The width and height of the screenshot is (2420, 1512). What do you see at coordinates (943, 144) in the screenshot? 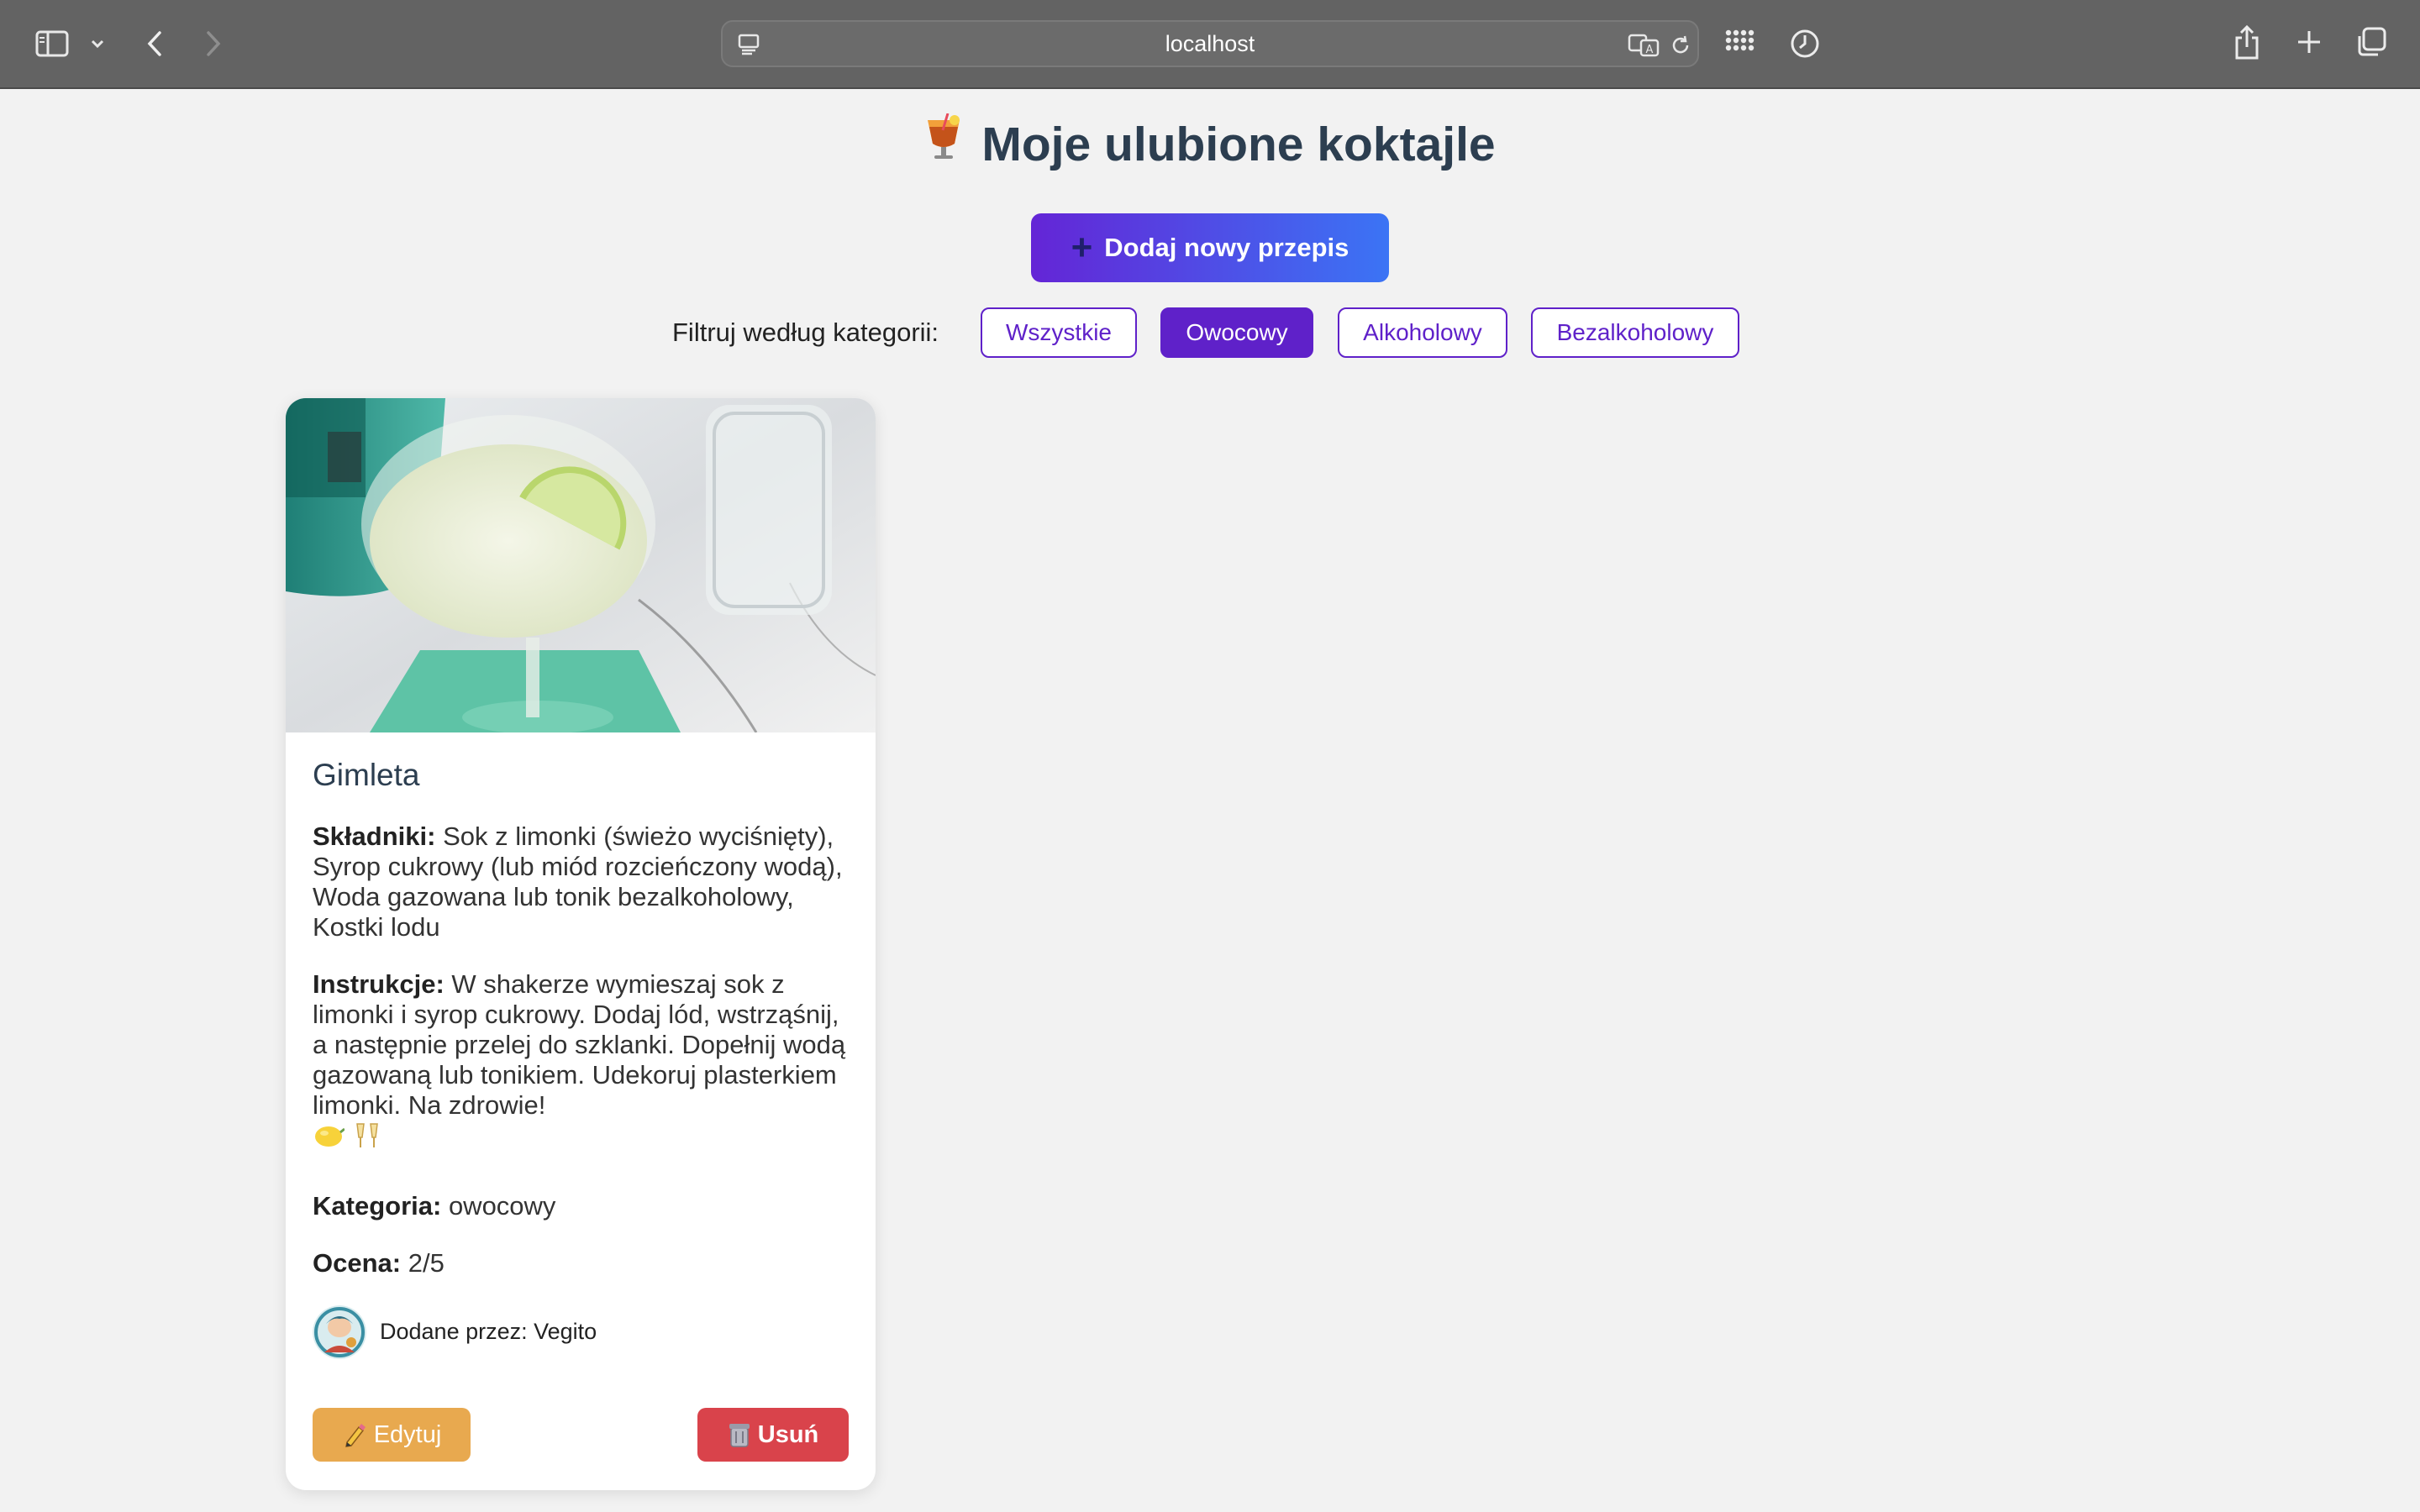
I see `cocktail-icon` at bounding box center [943, 144].